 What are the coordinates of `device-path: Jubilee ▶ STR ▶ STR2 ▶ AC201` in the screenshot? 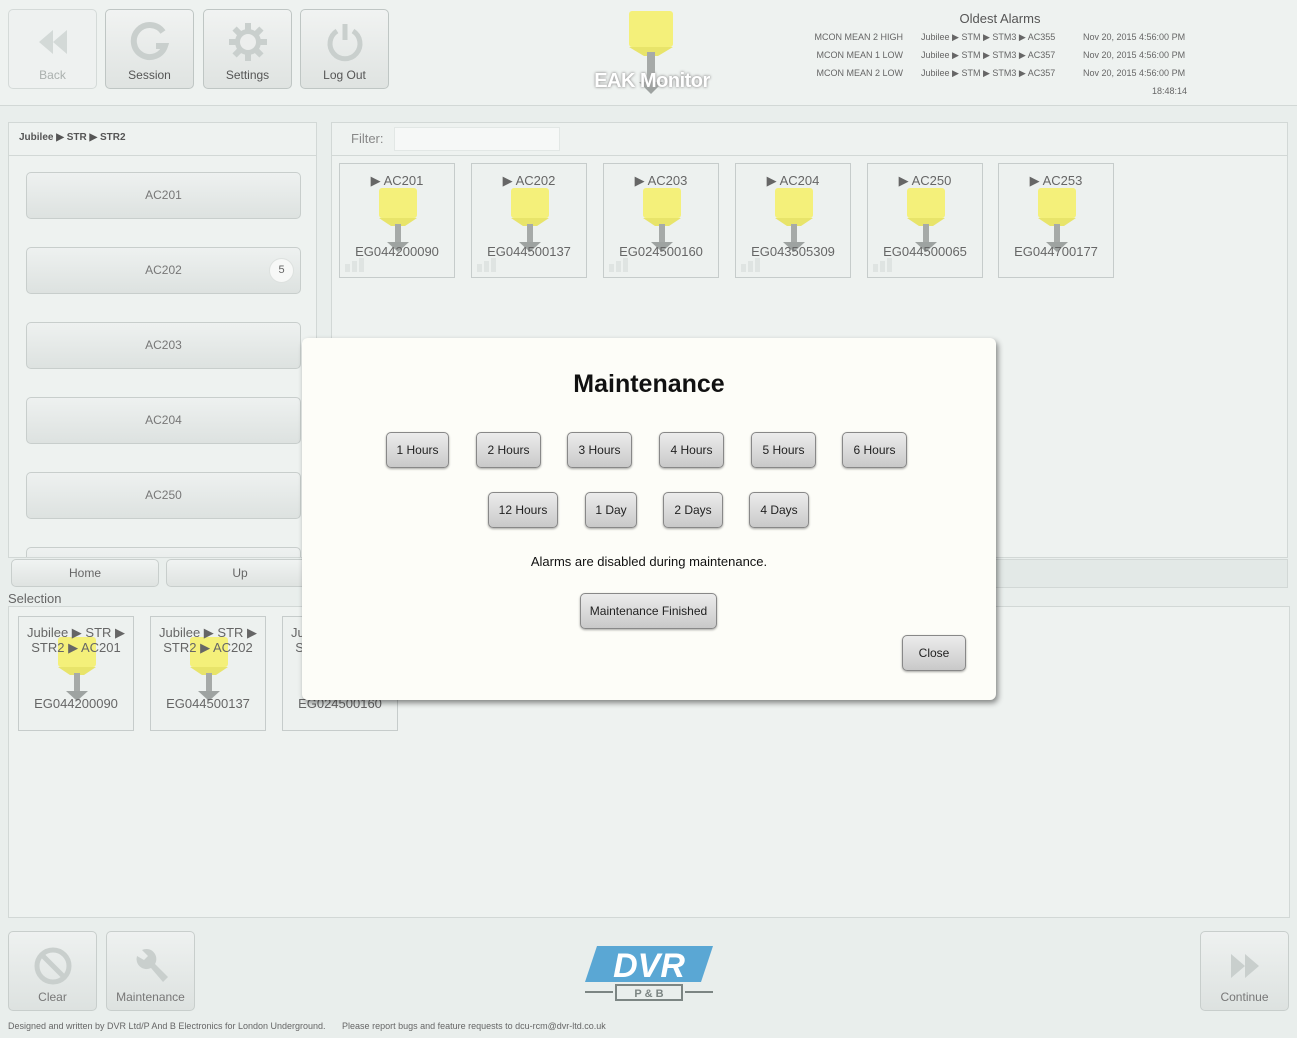 It's located at (76, 640).